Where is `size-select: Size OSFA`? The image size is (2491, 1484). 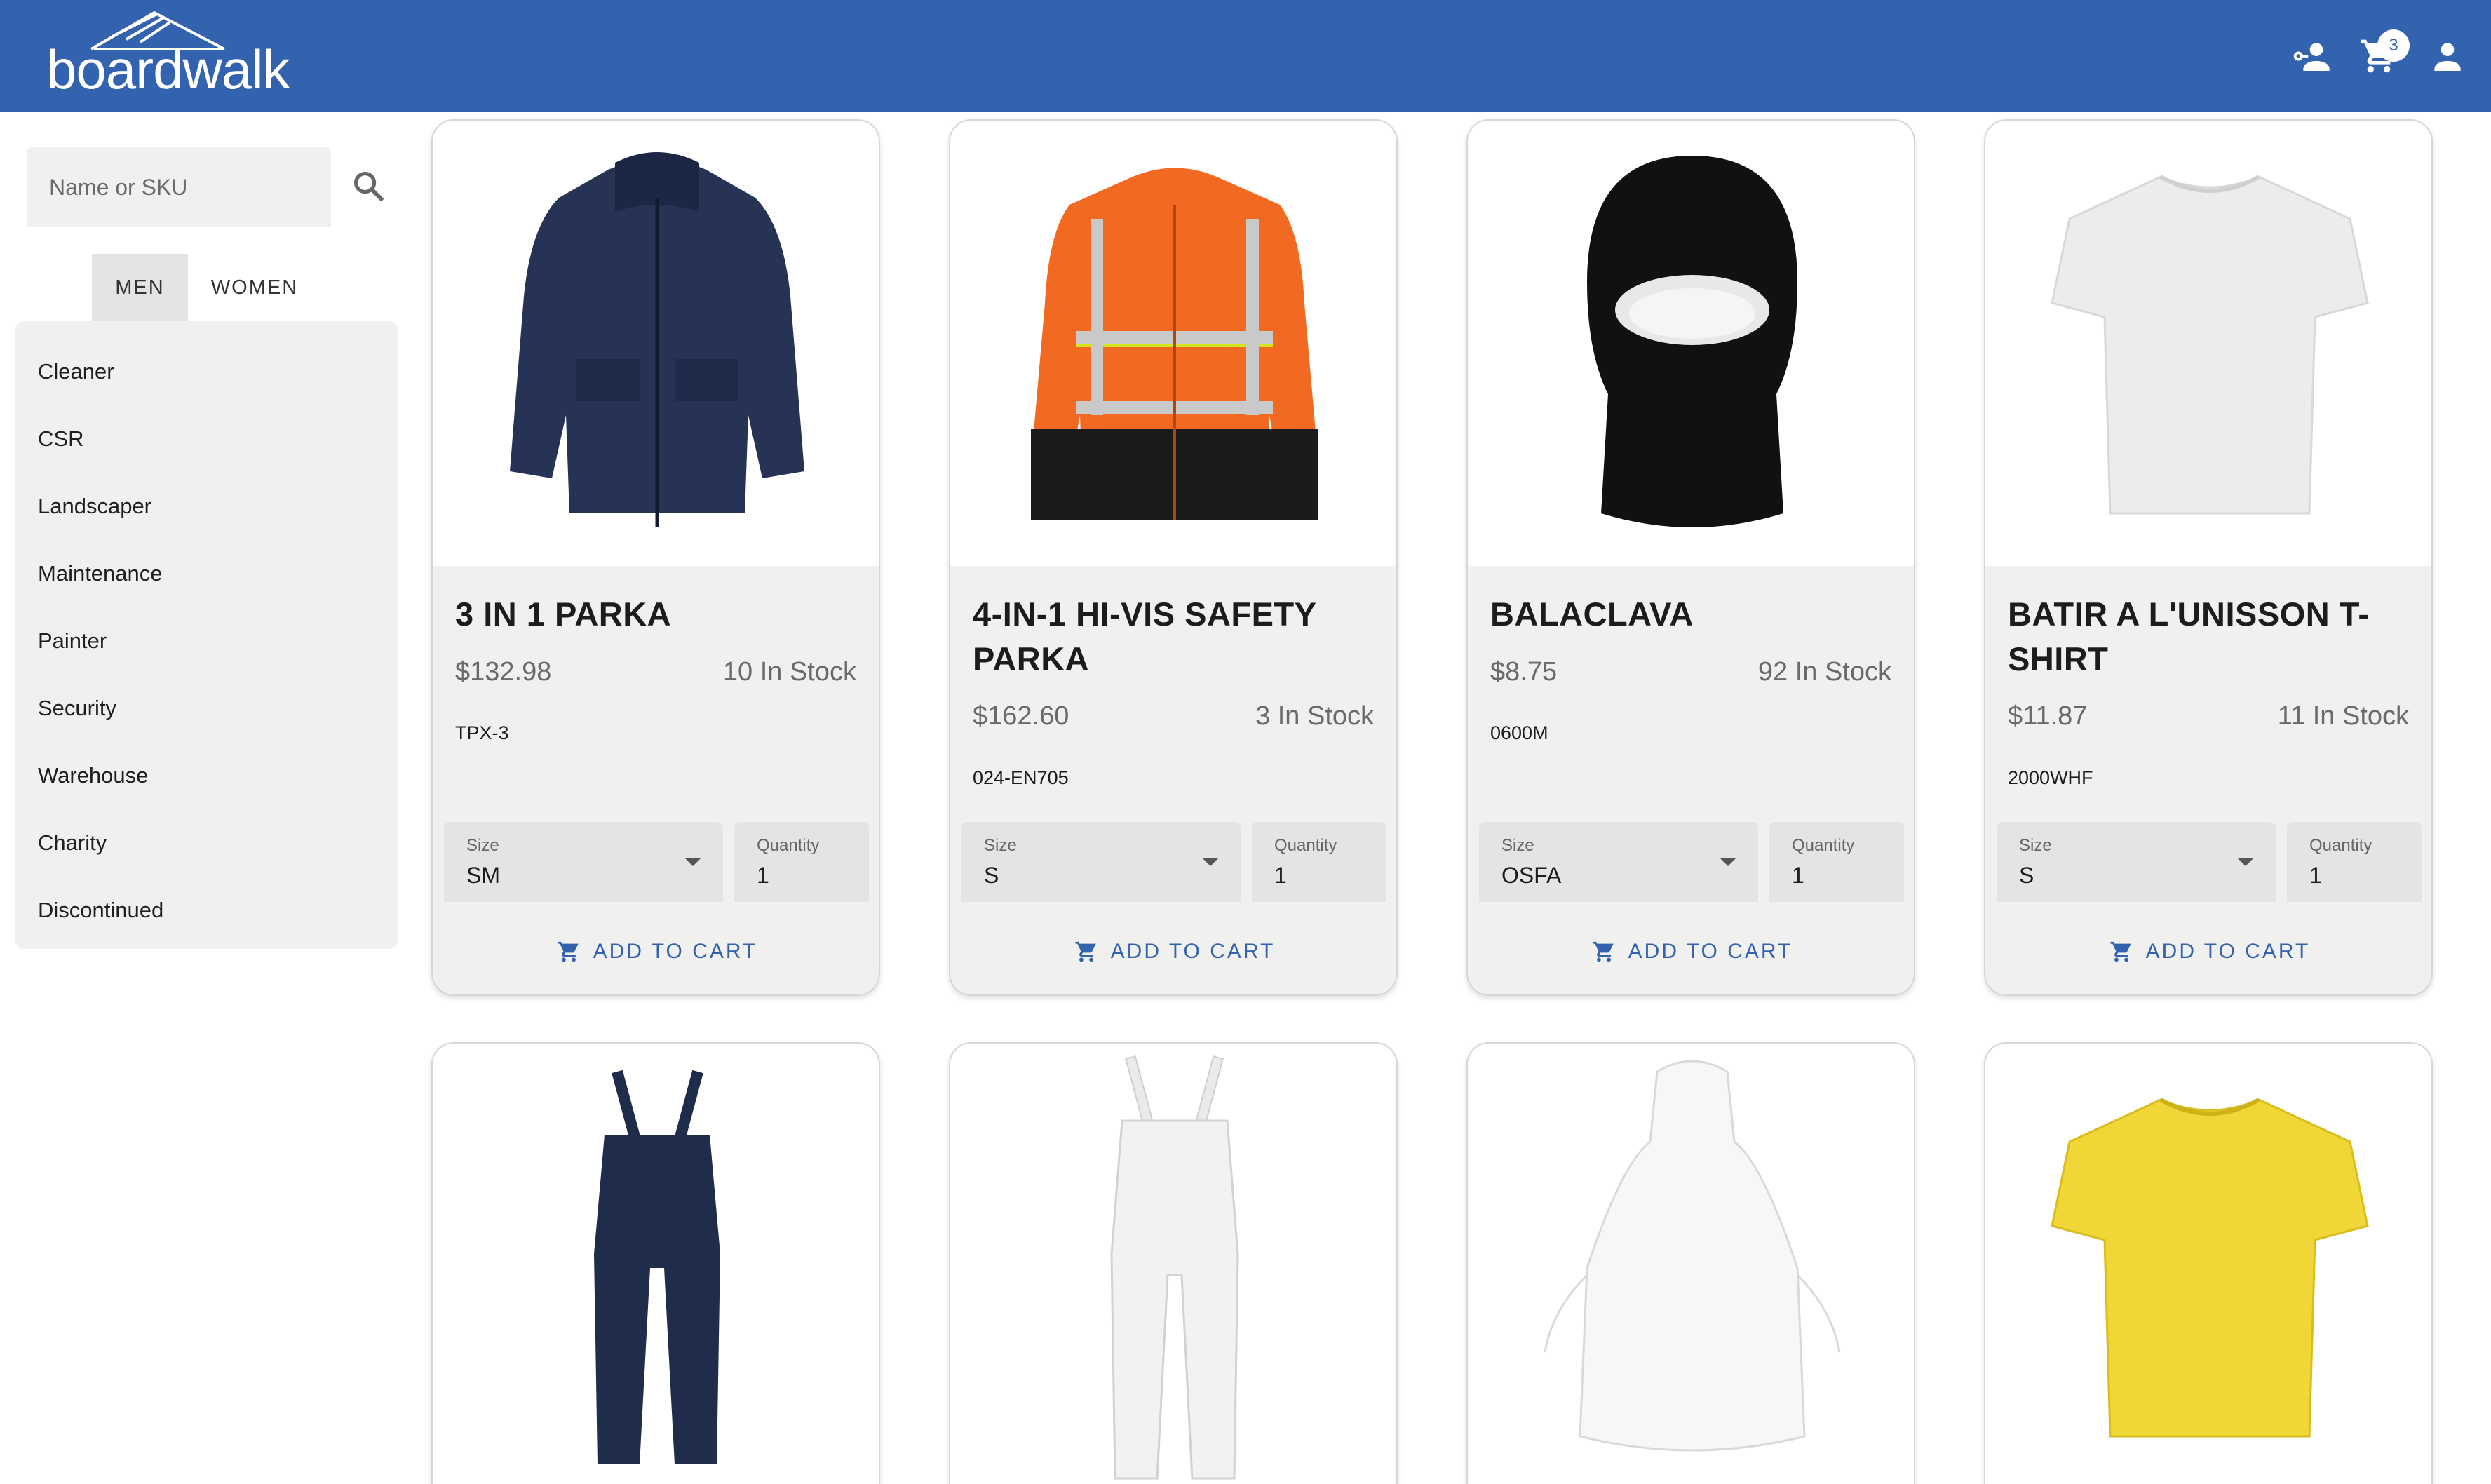 size-select: Size OSFA is located at coordinates (1618, 862).